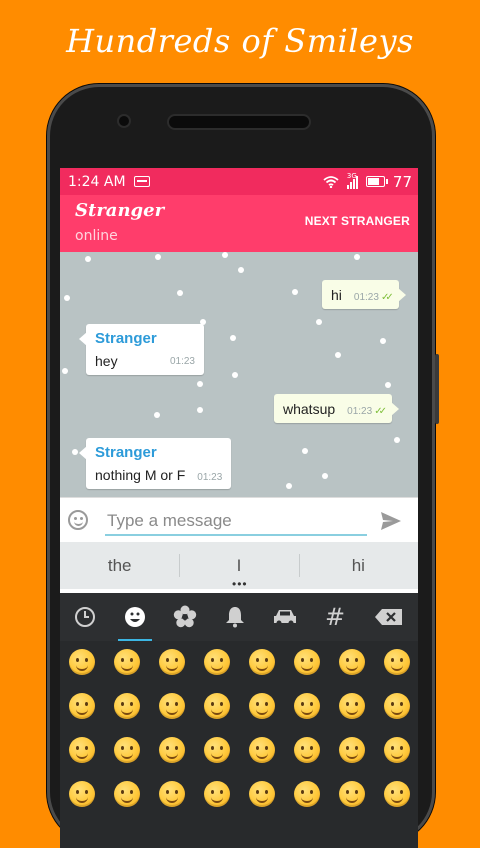  I want to click on suggestion-item: hi, so click(358, 565).